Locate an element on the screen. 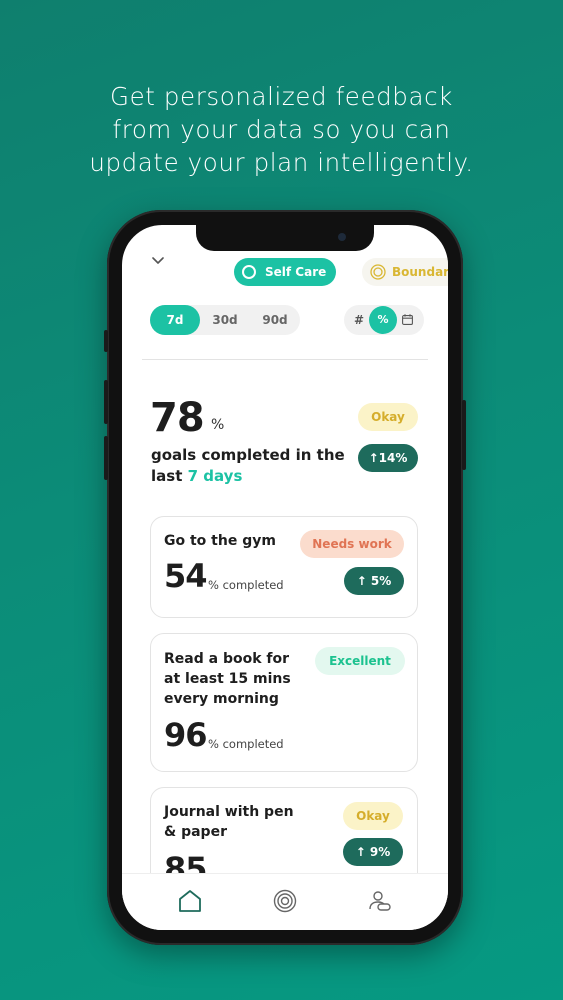  change-value: 14% is located at coordinates (393, 458).